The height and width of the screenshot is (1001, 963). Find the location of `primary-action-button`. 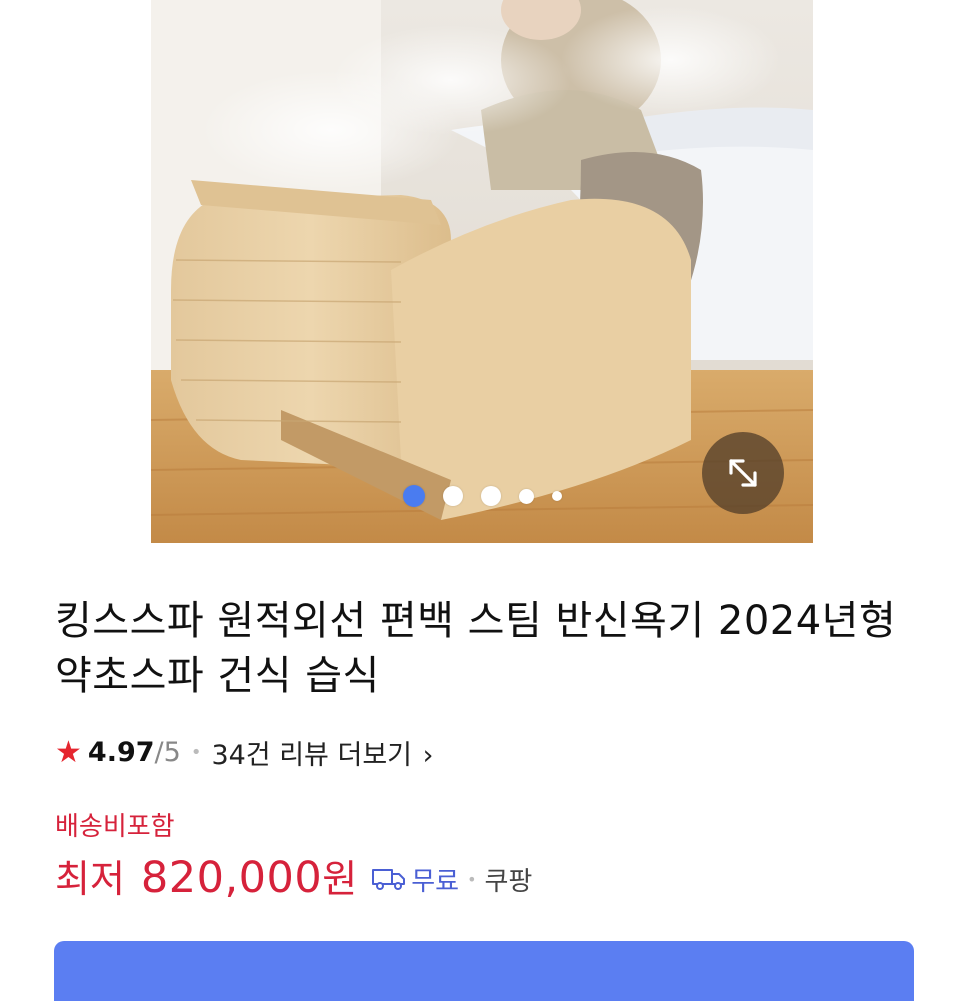

primary-action-button is located at coordinates (484, 971).